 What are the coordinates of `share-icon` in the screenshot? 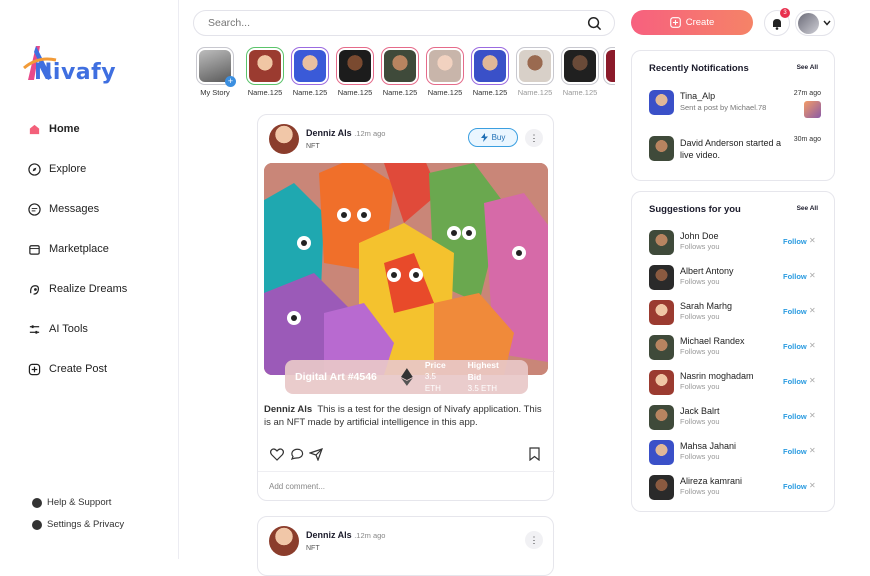 It's located at (316, 454).